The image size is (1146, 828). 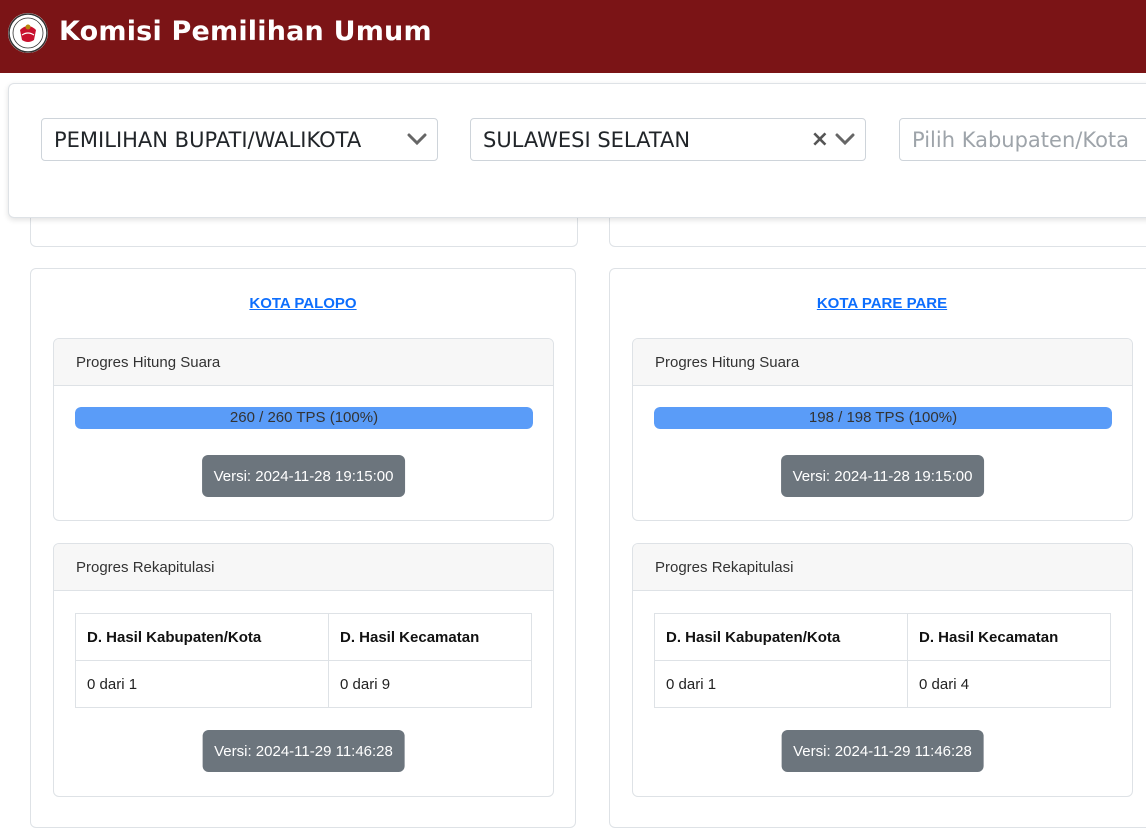 I want to click on election-type-value: PEMILIHAN BUPATI/WALIKOTA, so click(x=208, y=139).